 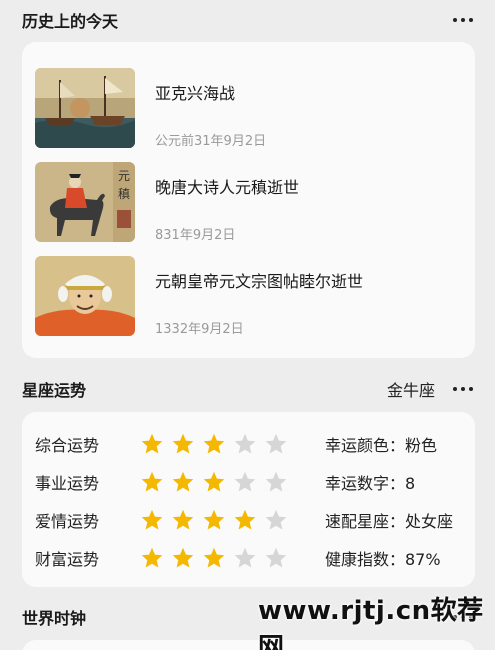 I want to click on event-date: 1332年9月2日, so click(x=199, y=329).